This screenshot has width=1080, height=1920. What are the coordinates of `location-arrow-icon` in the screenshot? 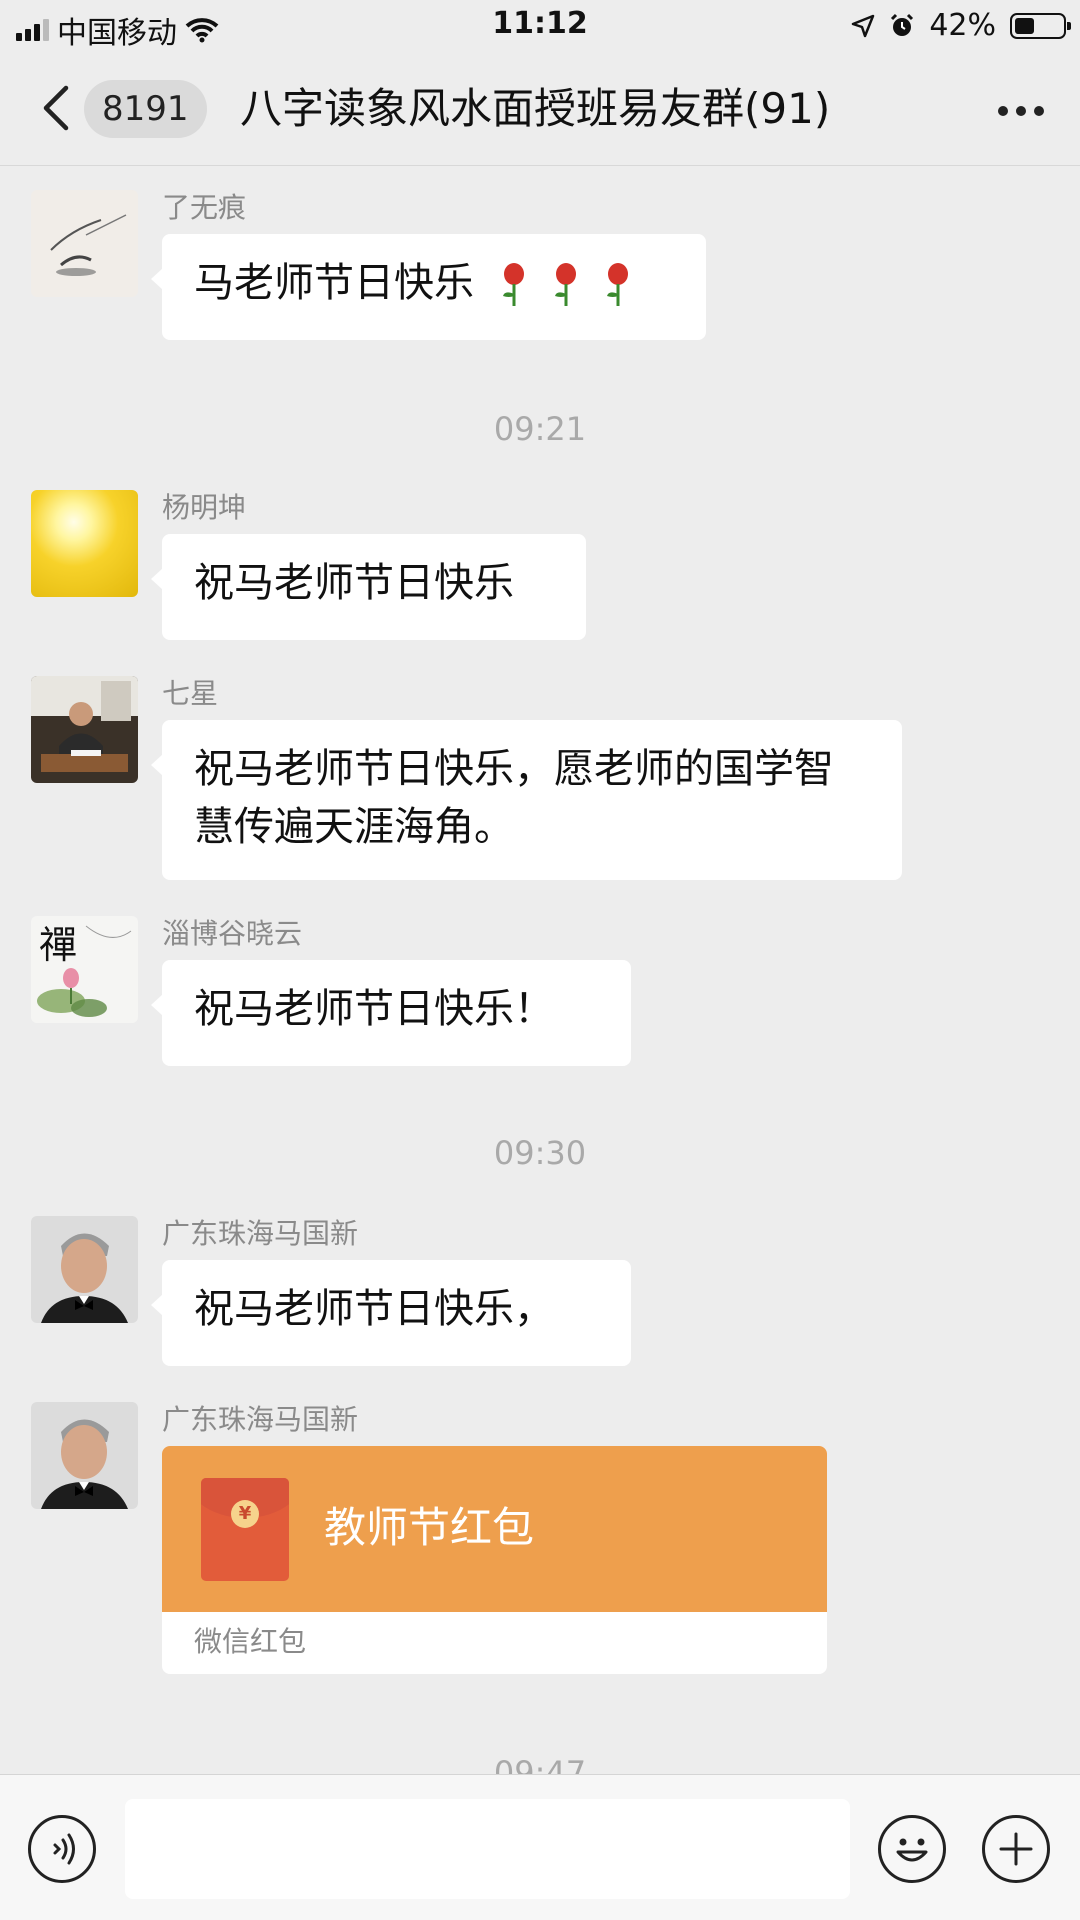 It's located at (863, 25).